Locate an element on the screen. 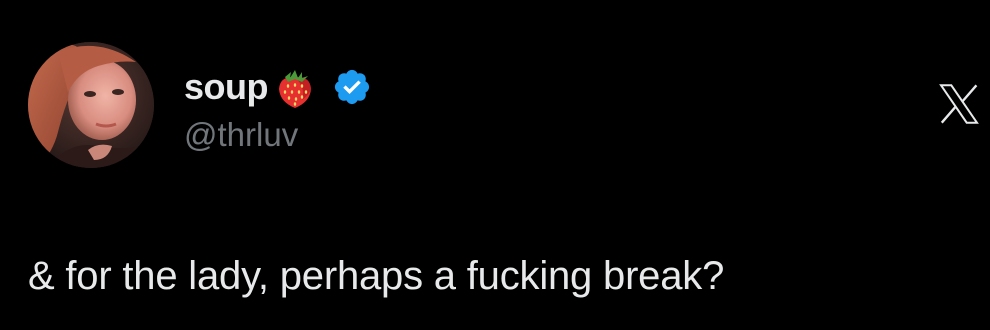  strawberry-icon is located at coordinates (295, 89).